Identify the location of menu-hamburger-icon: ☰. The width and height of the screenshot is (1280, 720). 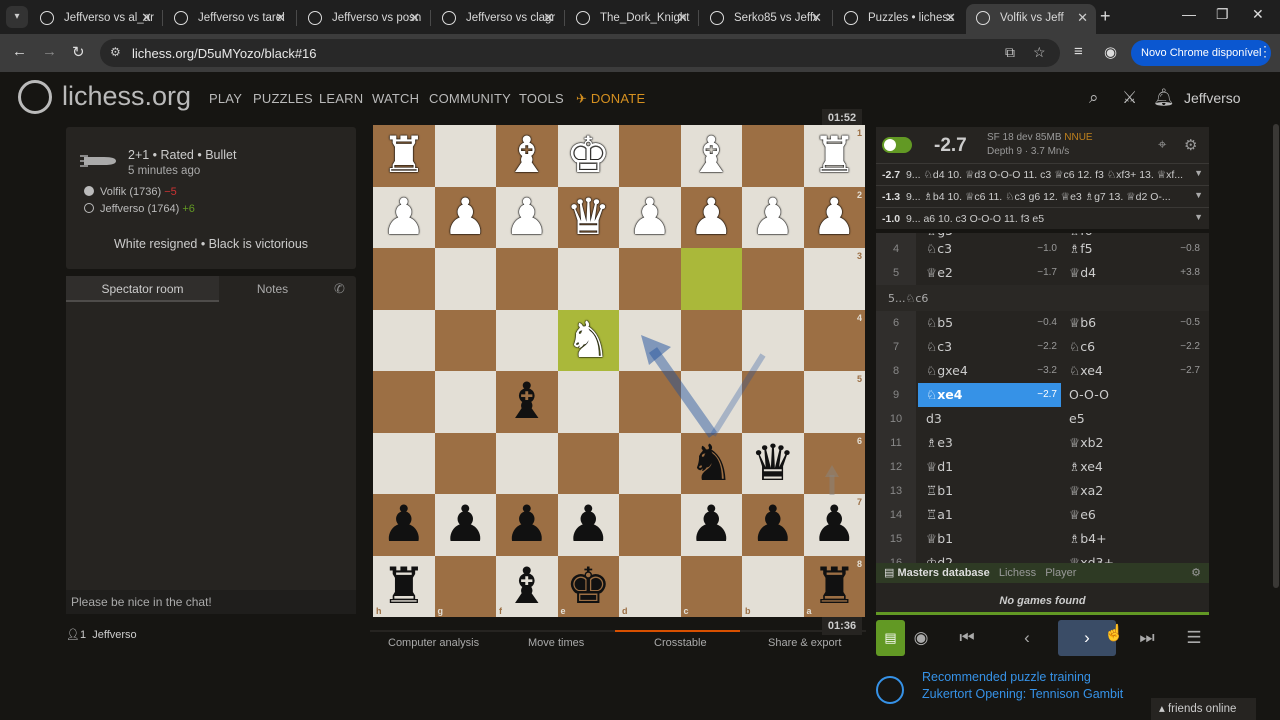
(1194, 638).